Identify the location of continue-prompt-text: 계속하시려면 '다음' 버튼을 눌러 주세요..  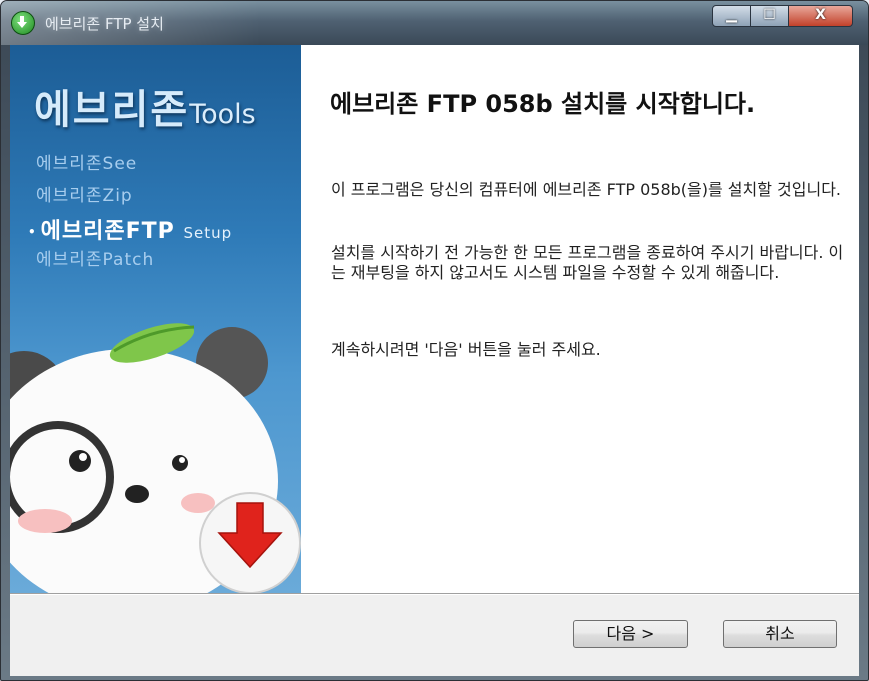
(466, 349).